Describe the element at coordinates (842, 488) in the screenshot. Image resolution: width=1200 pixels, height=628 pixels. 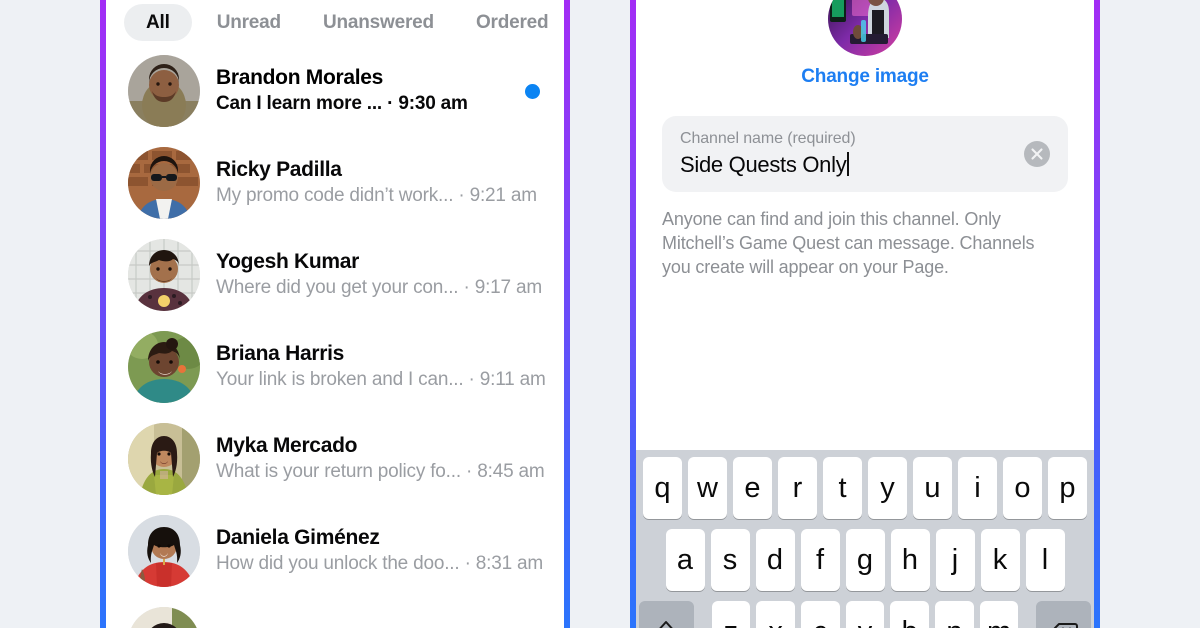
I see `key-t: t` at that location.